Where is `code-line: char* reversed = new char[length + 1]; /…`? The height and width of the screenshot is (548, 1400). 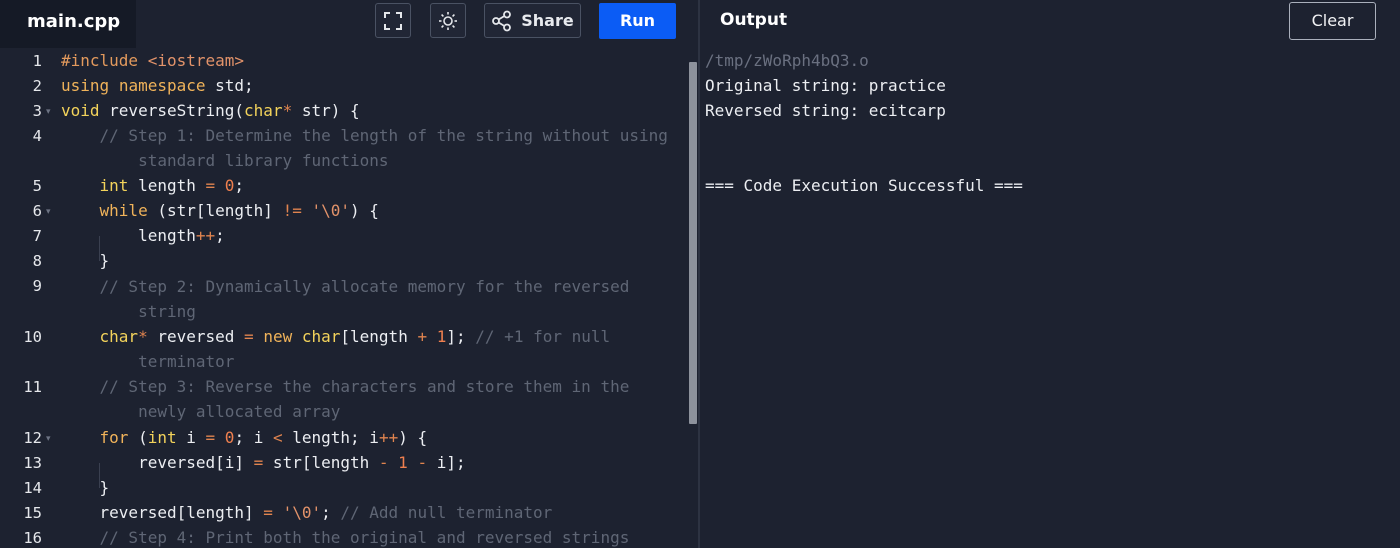 code-line: char* reversed = new char[length + 1]; /… is located at coordinates (355, 336).